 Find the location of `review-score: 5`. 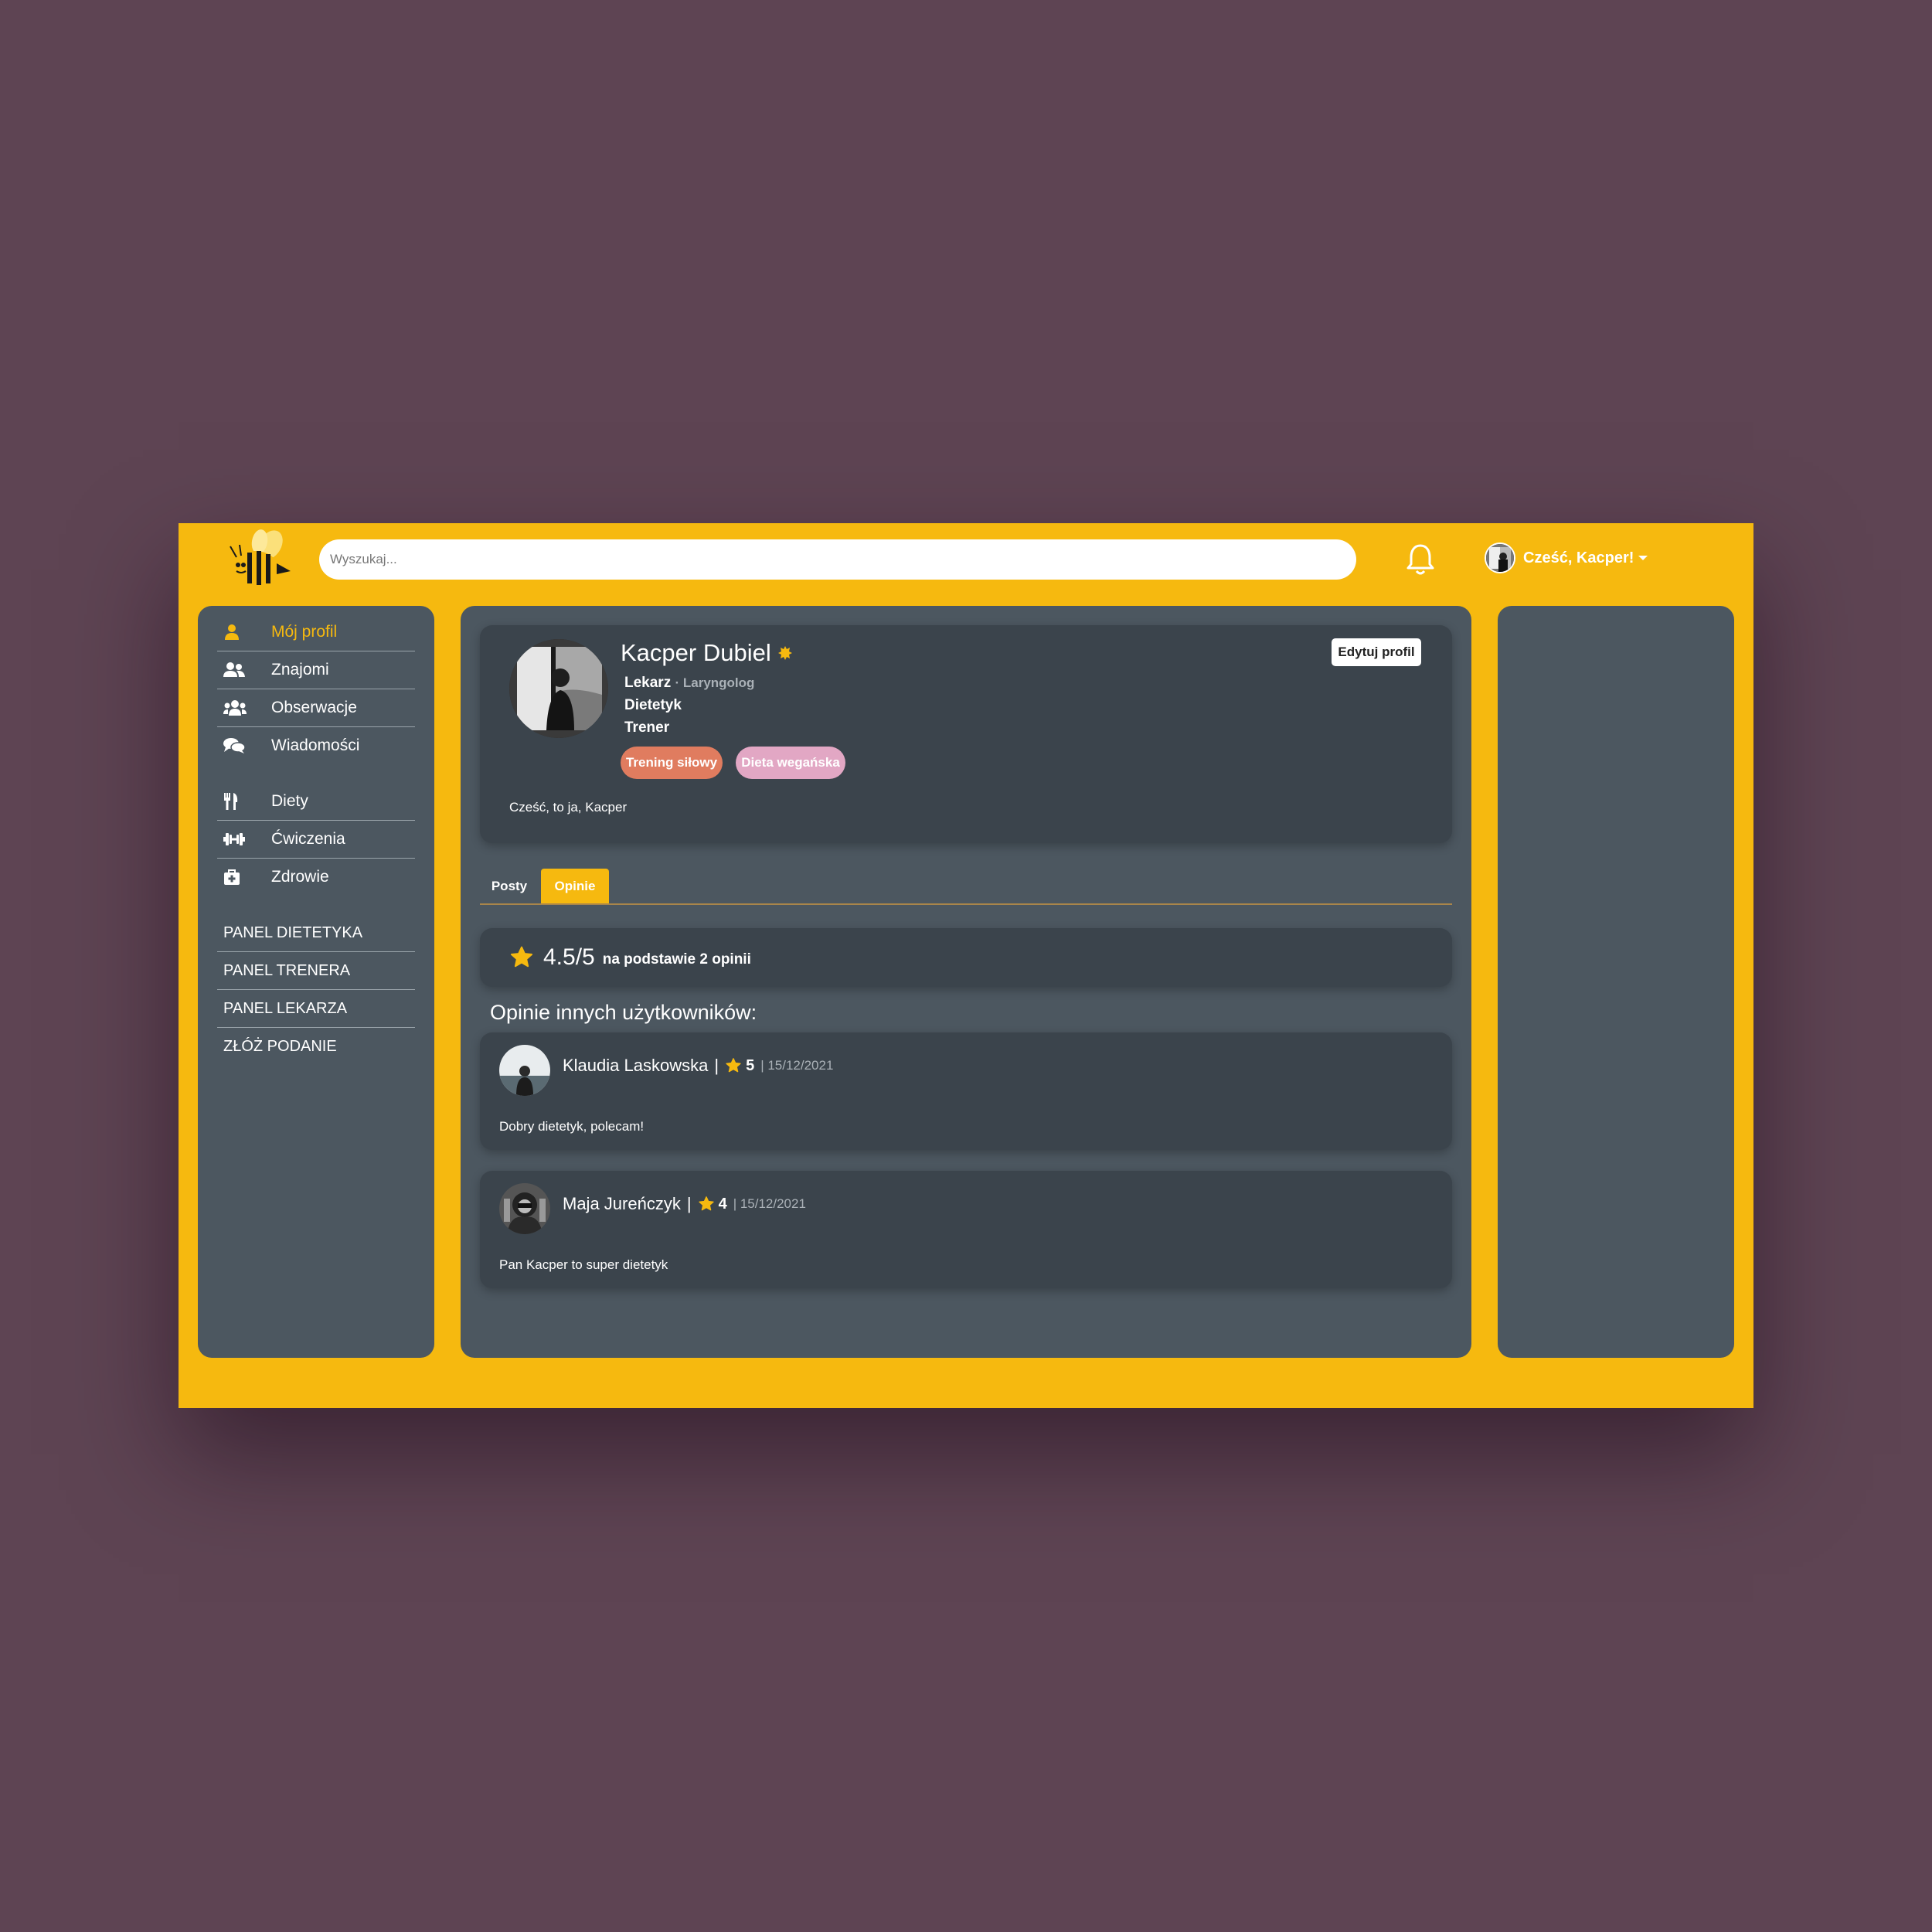

review-score: 5 is located at coordinates (751, 1065).